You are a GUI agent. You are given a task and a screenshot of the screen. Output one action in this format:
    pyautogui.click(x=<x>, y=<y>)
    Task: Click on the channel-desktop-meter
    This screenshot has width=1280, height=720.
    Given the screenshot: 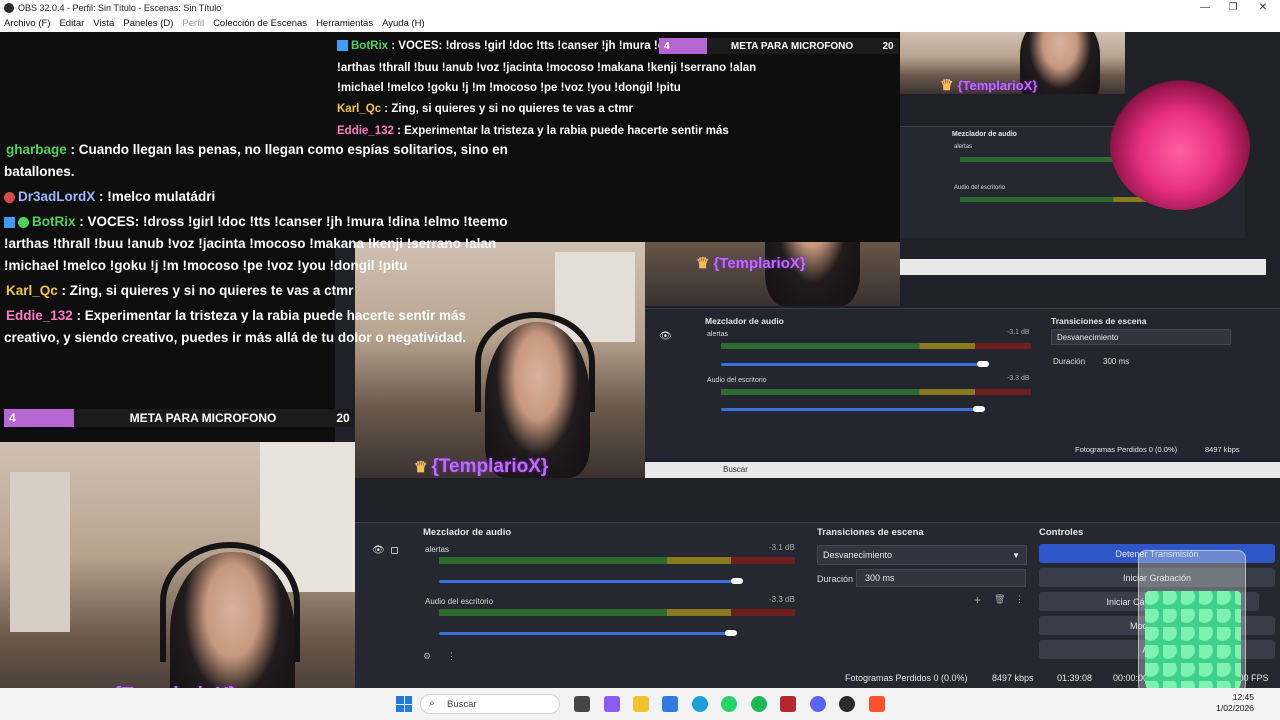 What is the action you would take?
    pyautogui.click(x=617, y=612)
    